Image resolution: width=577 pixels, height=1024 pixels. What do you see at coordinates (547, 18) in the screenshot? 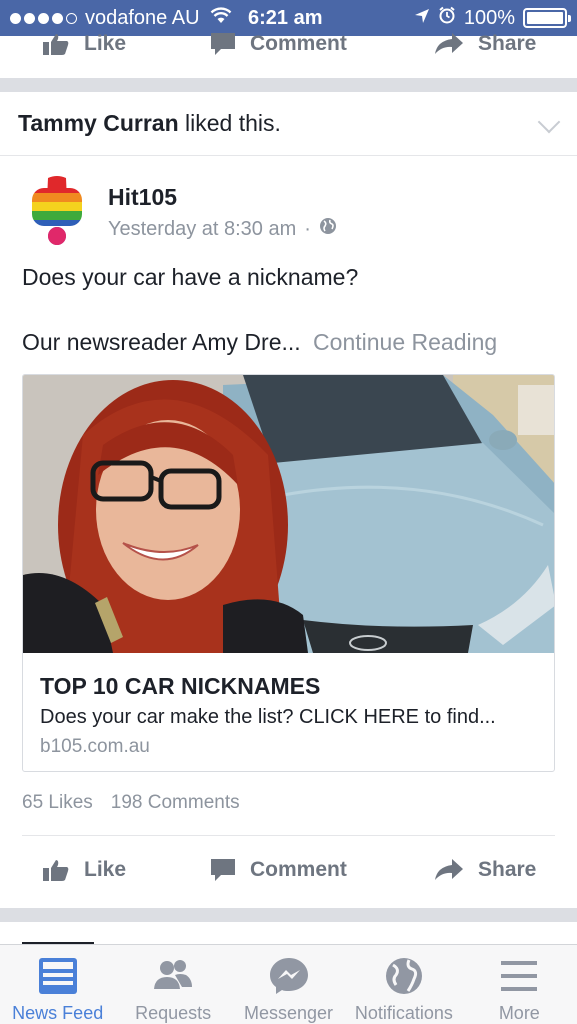
I see `battery-icon` at bounding box center [547, 18].